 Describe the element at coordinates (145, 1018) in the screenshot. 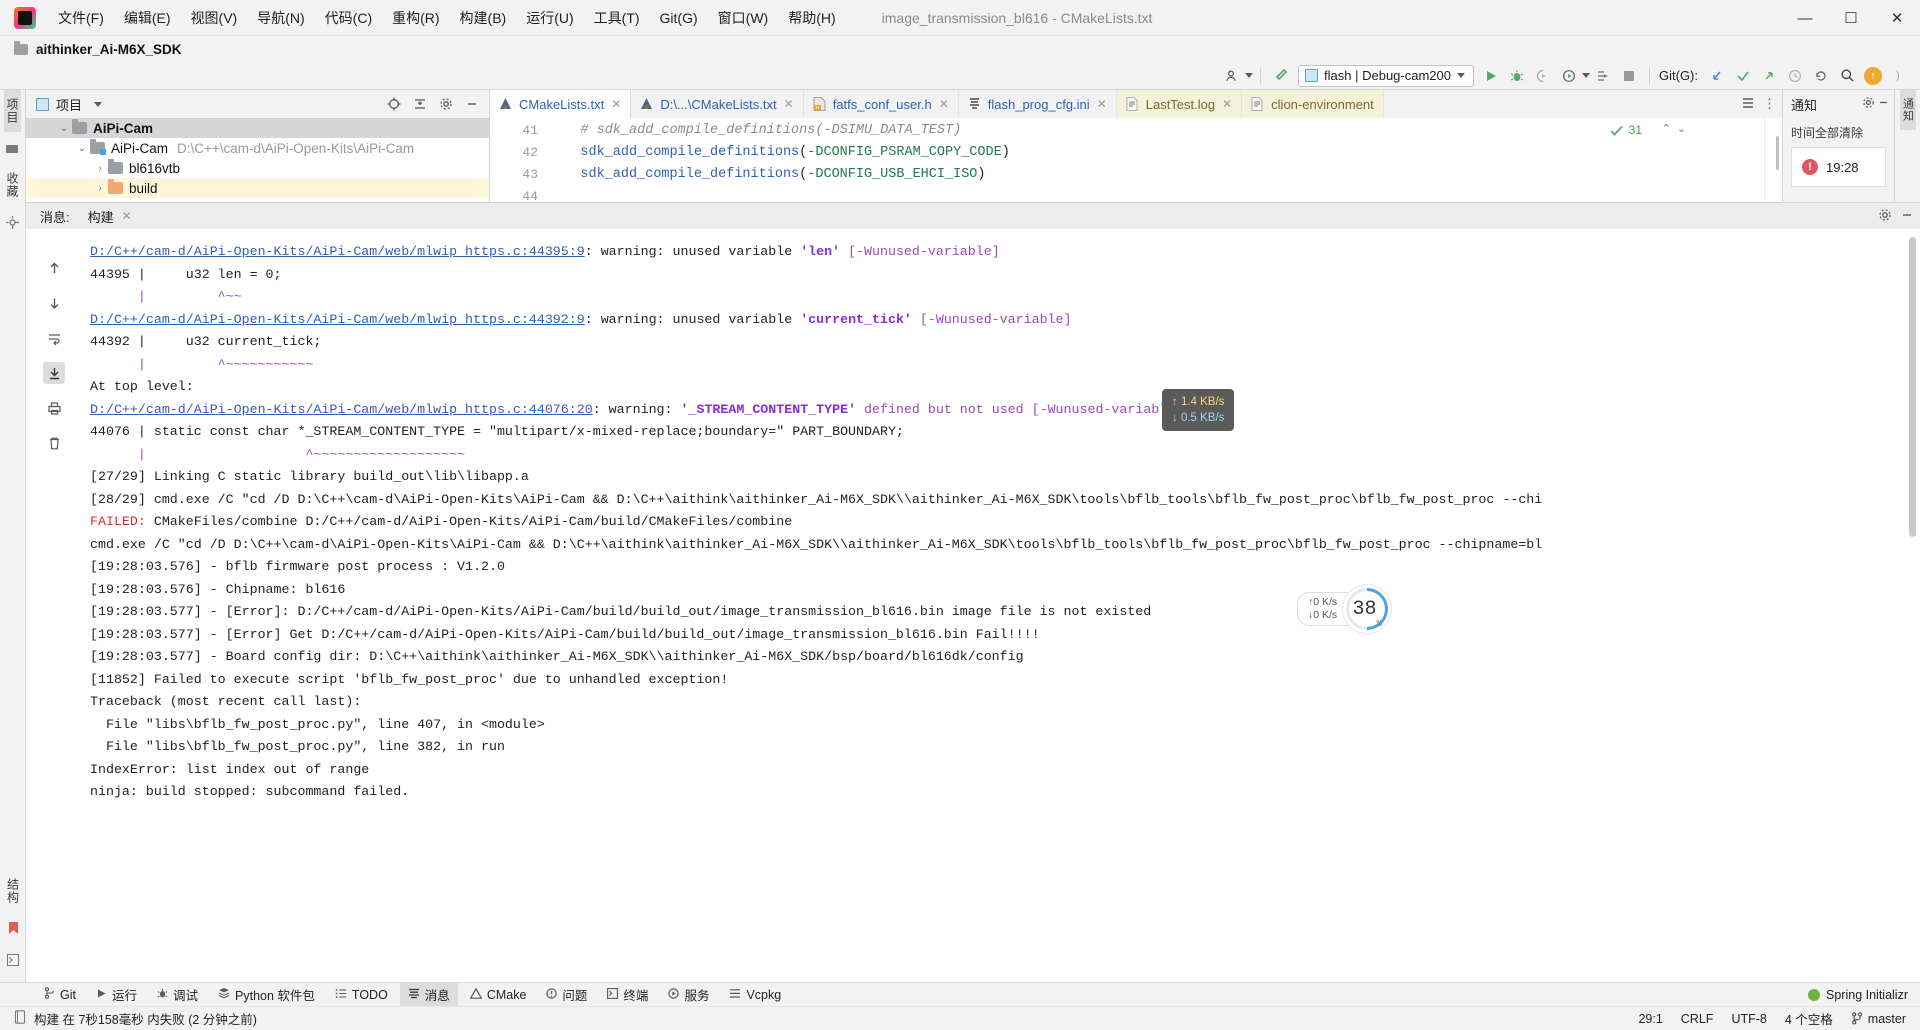

I see `build-status-text: 构建 在 7秒158毫秒 内失败 (2 分钟之前)` at that location.